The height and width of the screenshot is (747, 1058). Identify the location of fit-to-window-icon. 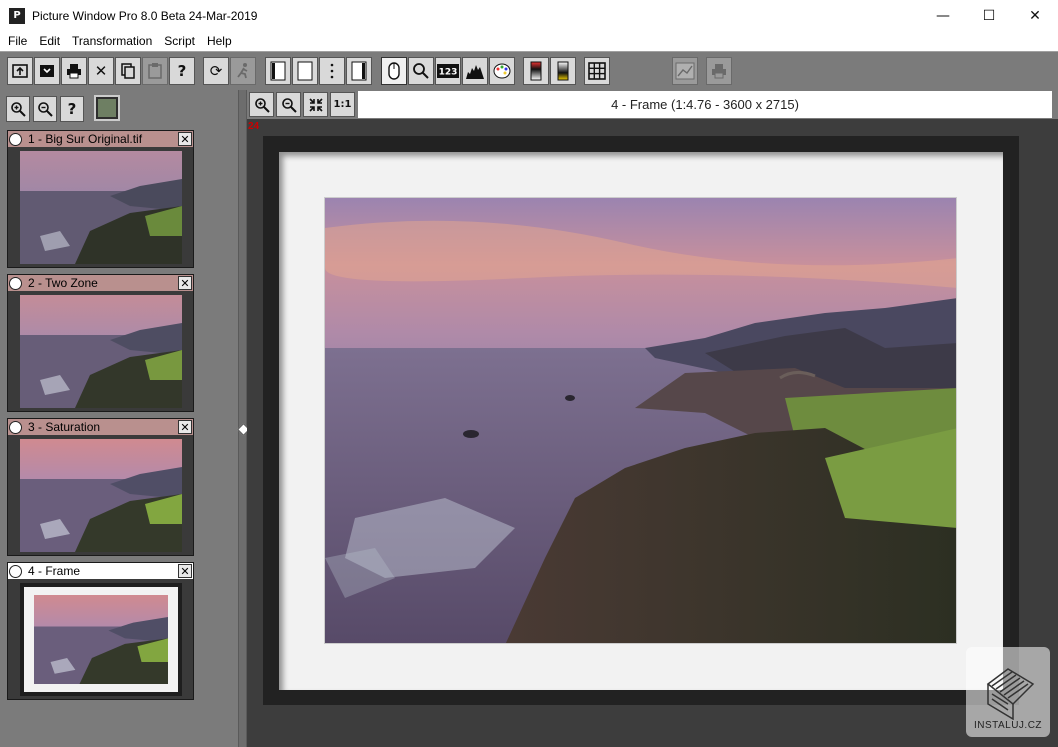
(315, 104).